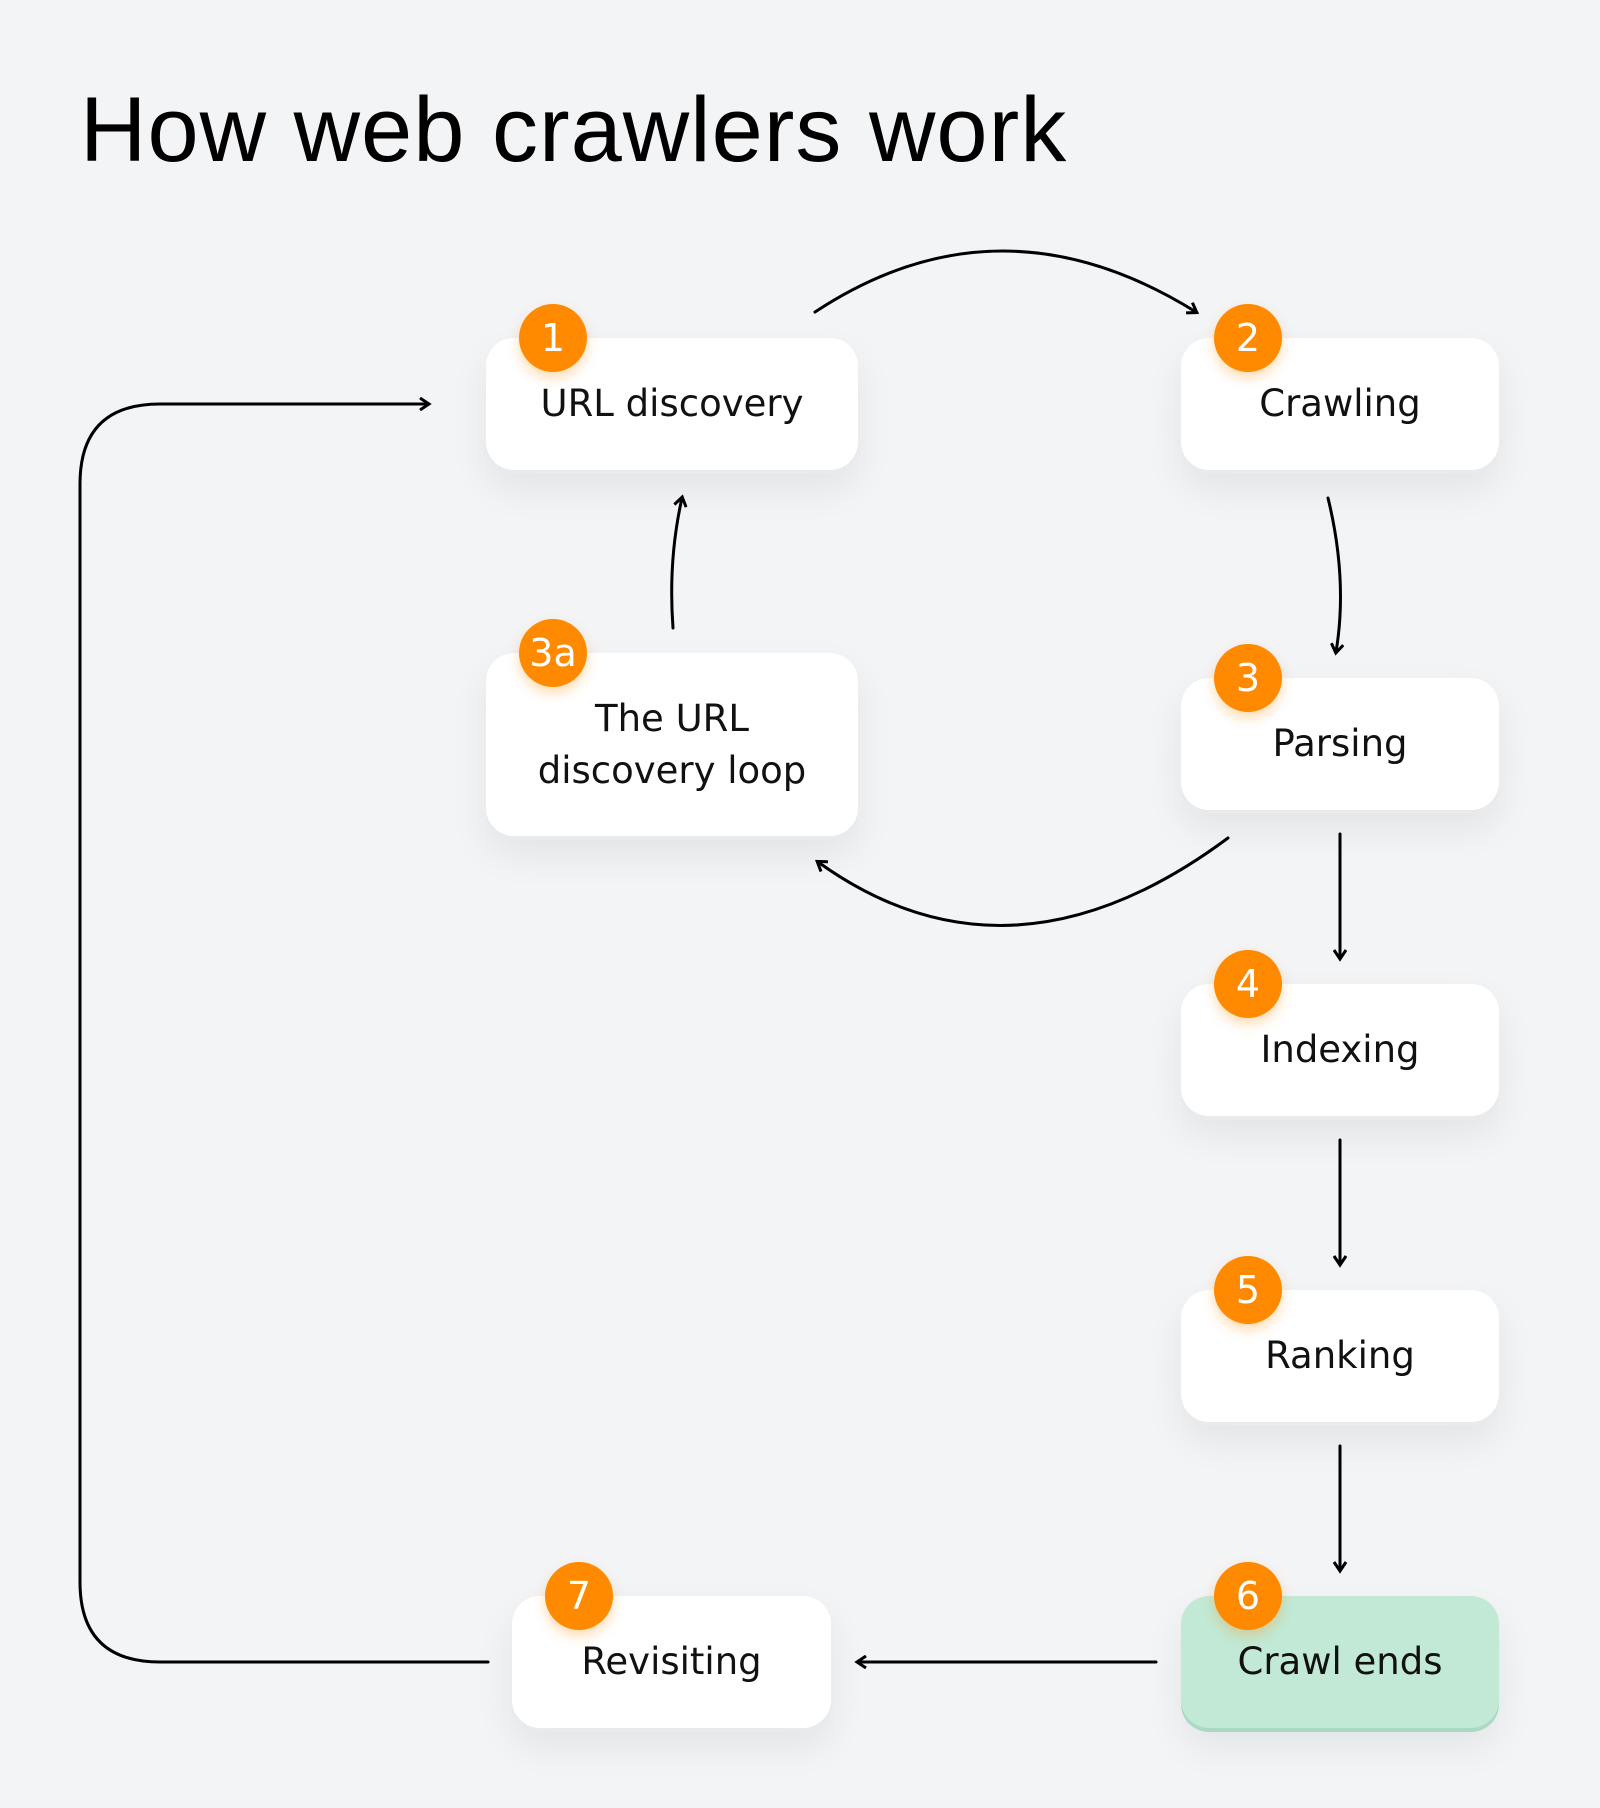 The width and height of the screenshot is (1600, 1808). I want to click on step-number-badge: 3, so click(1248, 678).